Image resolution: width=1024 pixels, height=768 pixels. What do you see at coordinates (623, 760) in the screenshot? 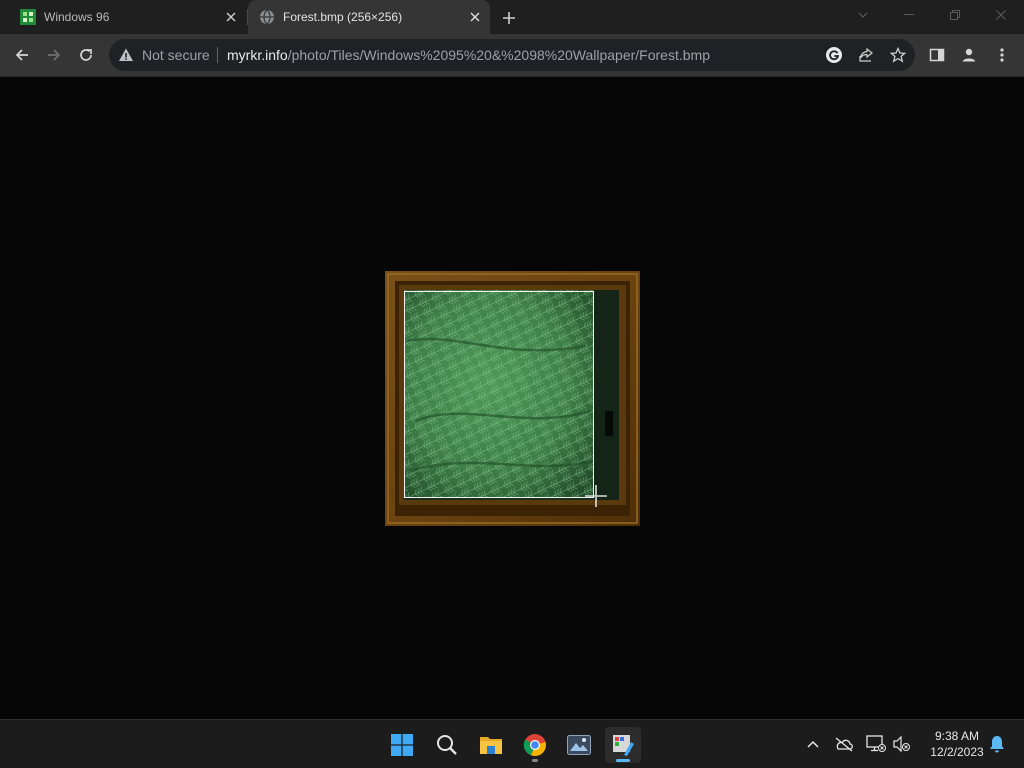
I see `active-indicator` at bounding box center [623, 760].